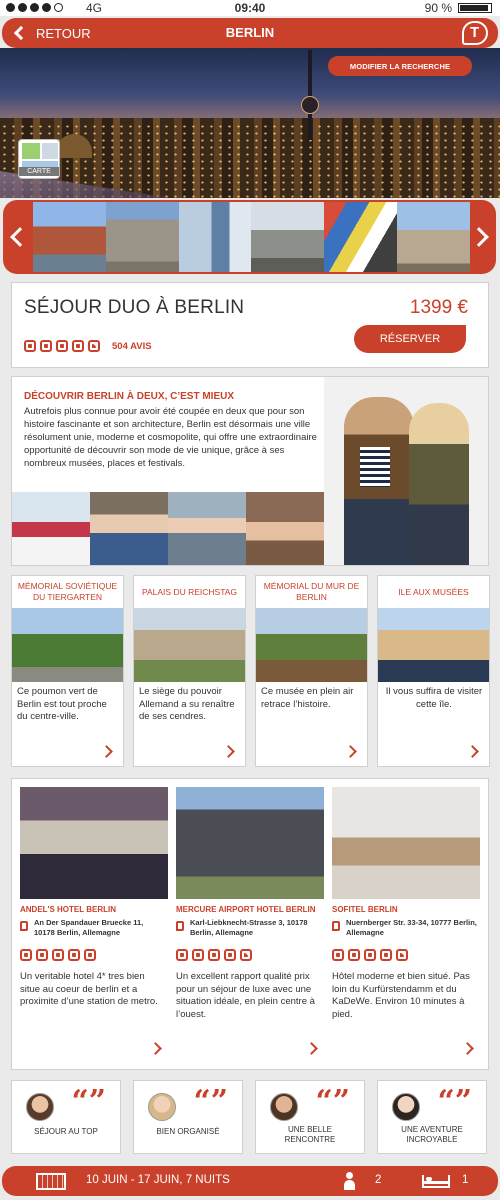  I want to click on brand-logo-icon, so click(475, 33).